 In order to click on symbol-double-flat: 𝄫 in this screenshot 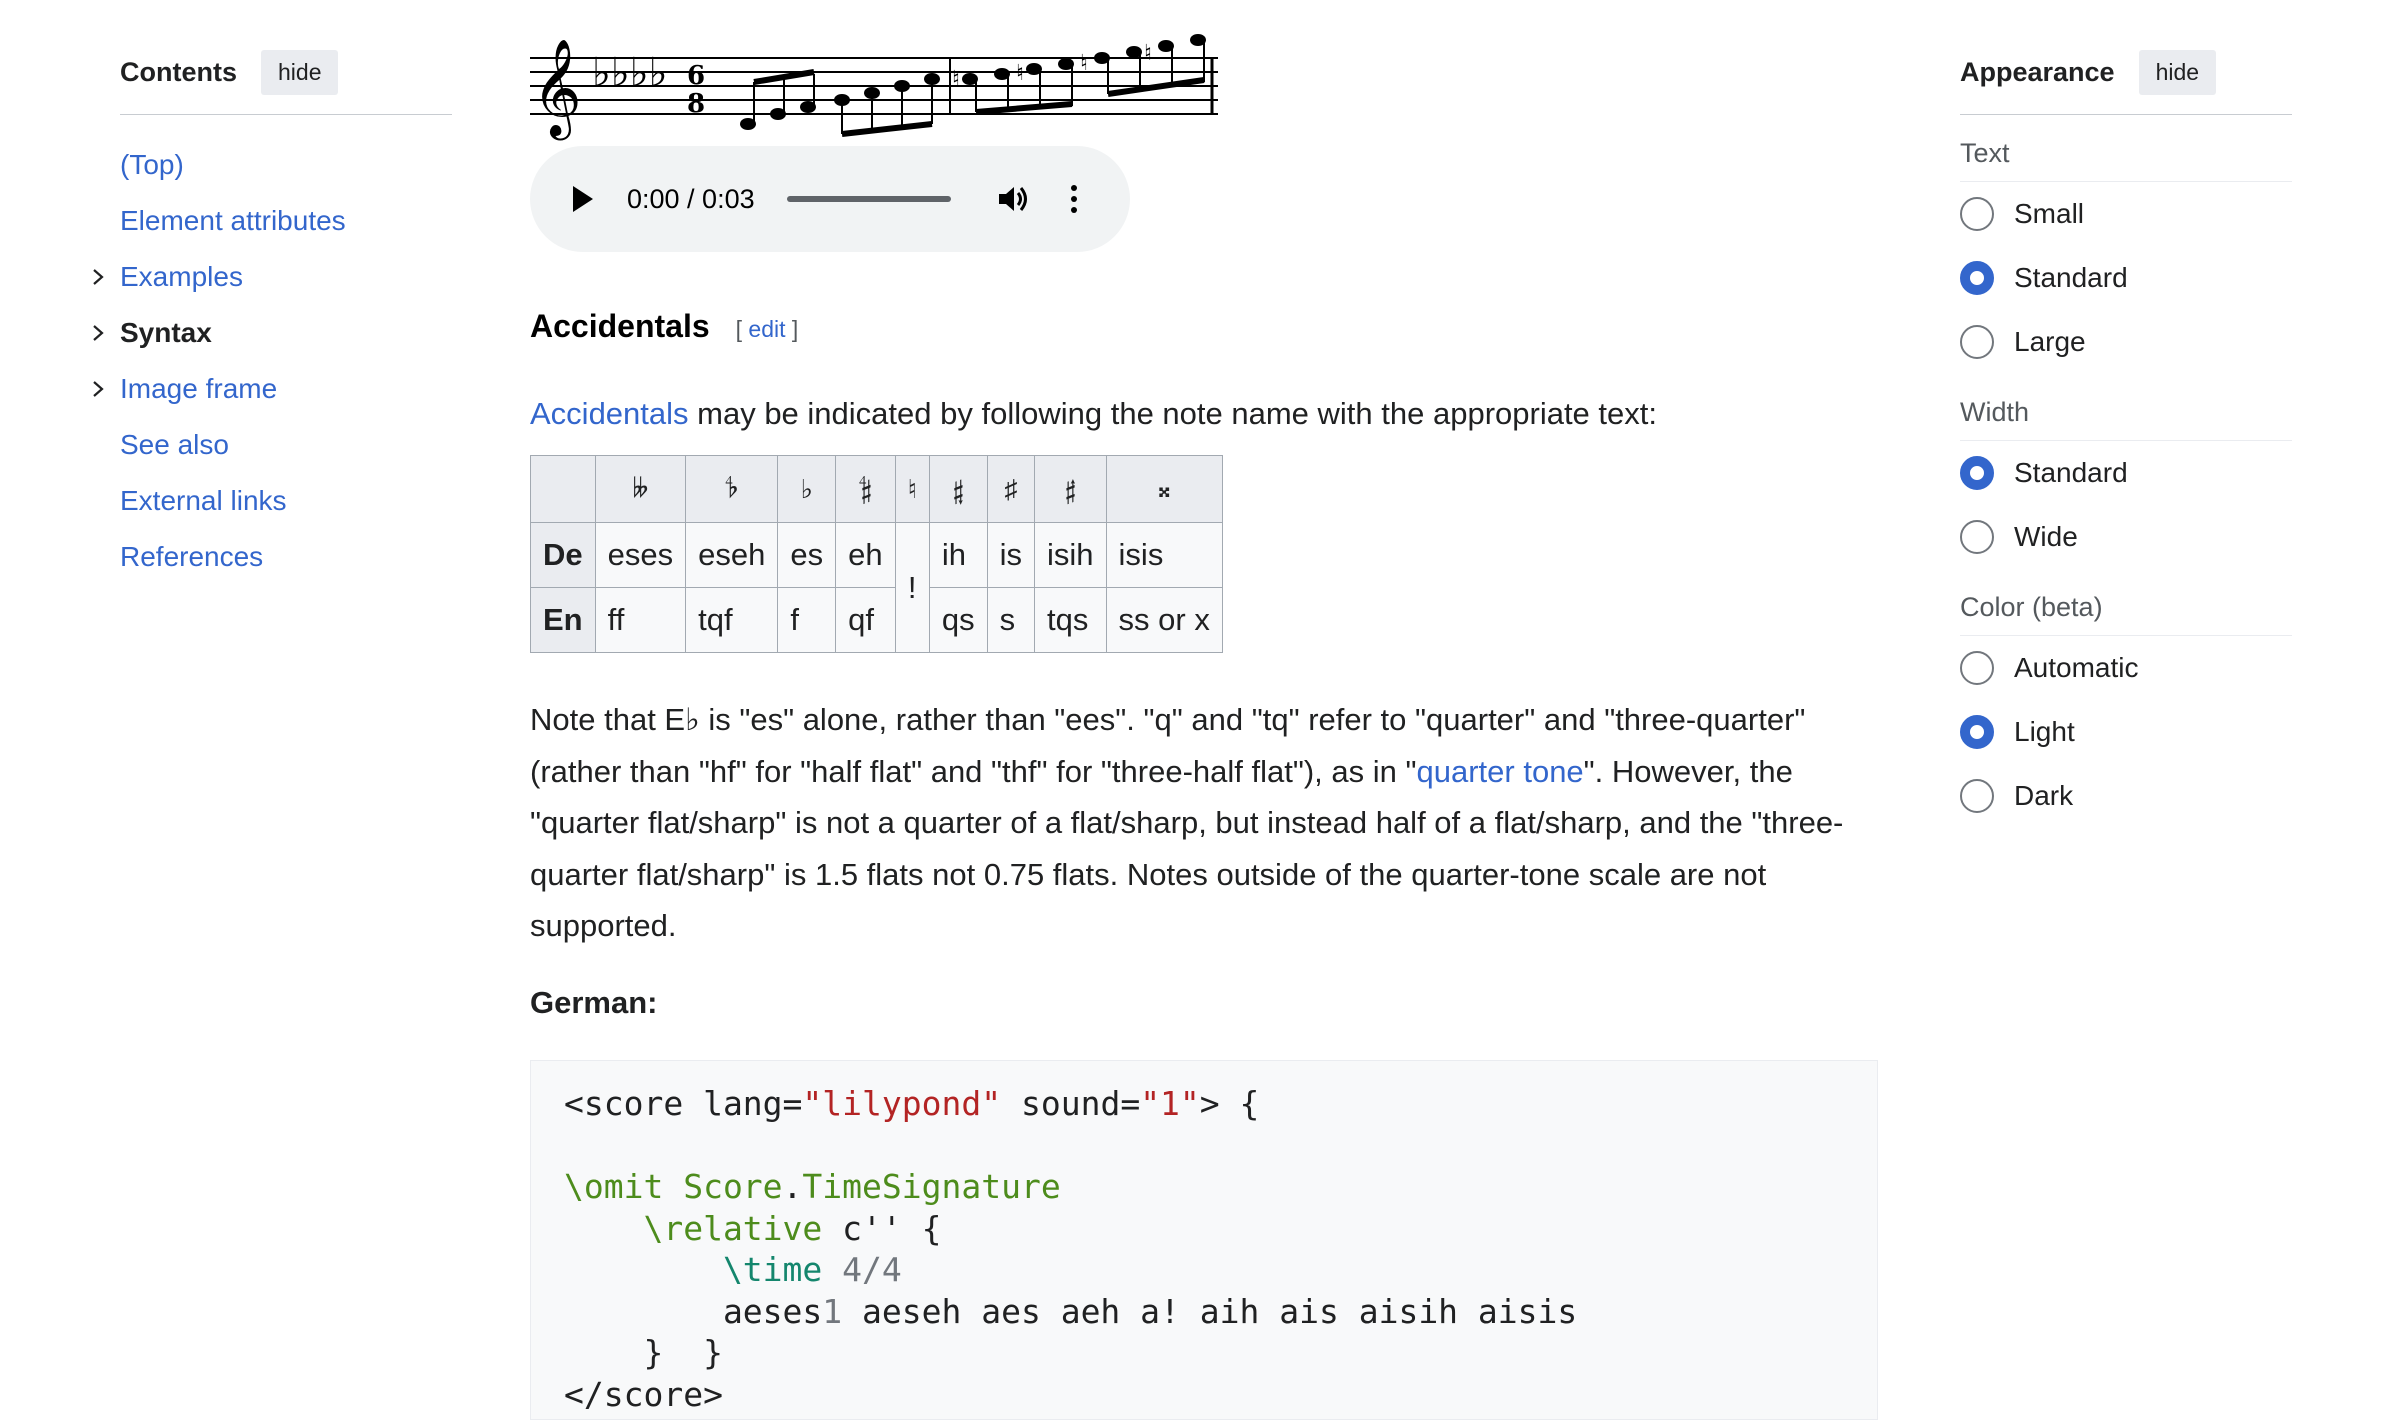, I will do `click(640, 489)`.